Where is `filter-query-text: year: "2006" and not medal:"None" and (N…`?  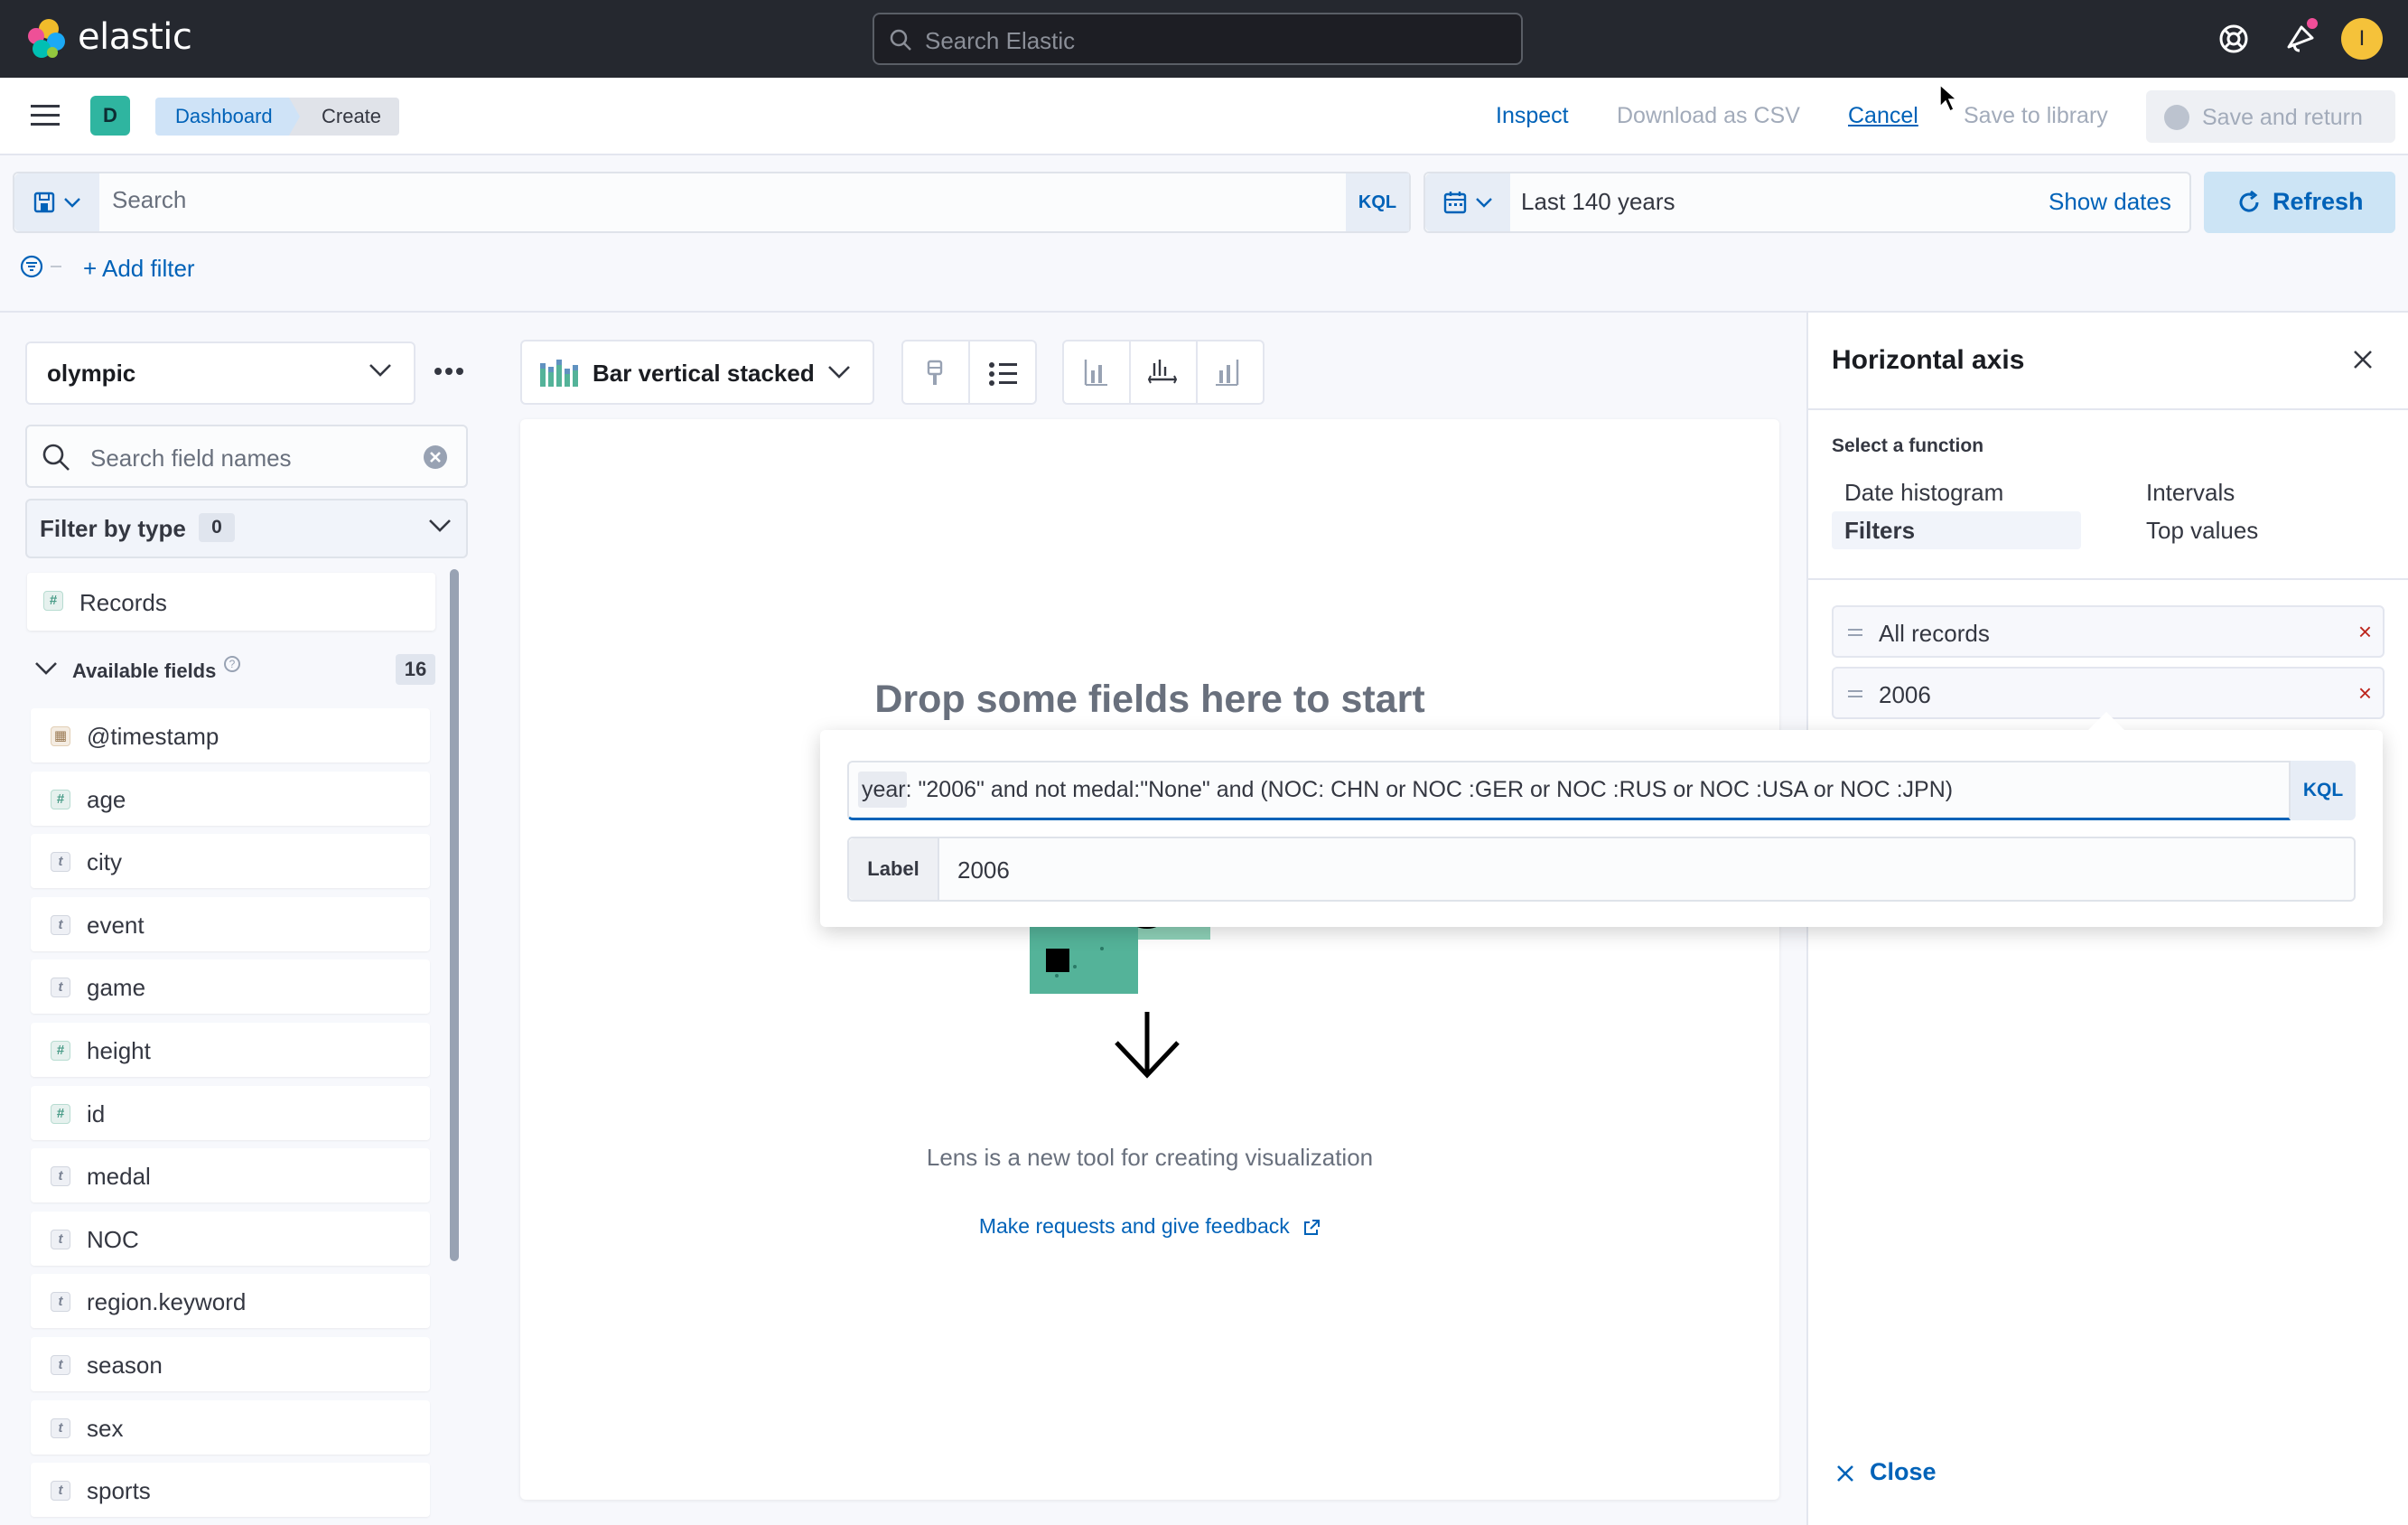
filter-query-text: year: "2006" and not medal:"None" and (N… is located at coordinates (1408, 789).